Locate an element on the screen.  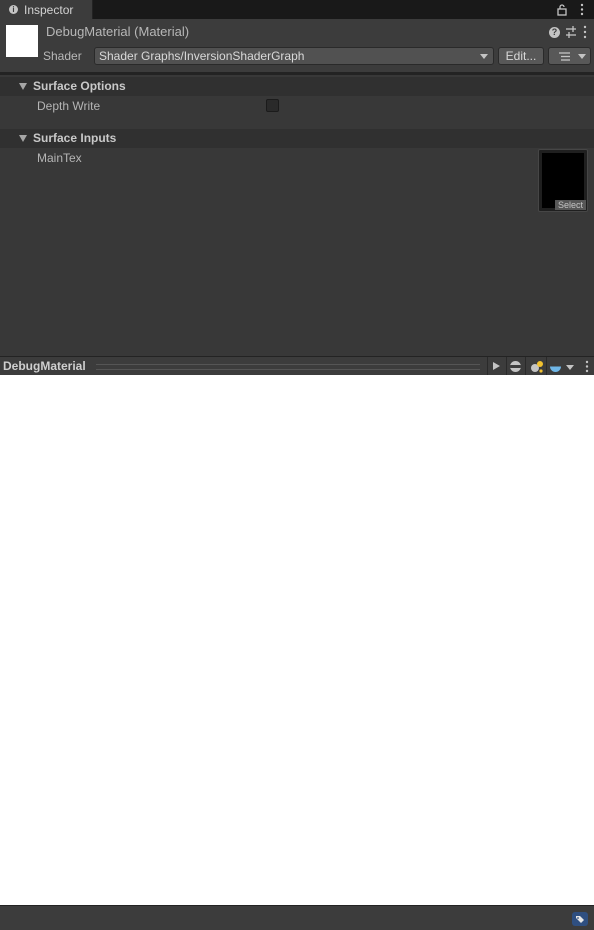
presets-icon is located at coordinates (571, 32).